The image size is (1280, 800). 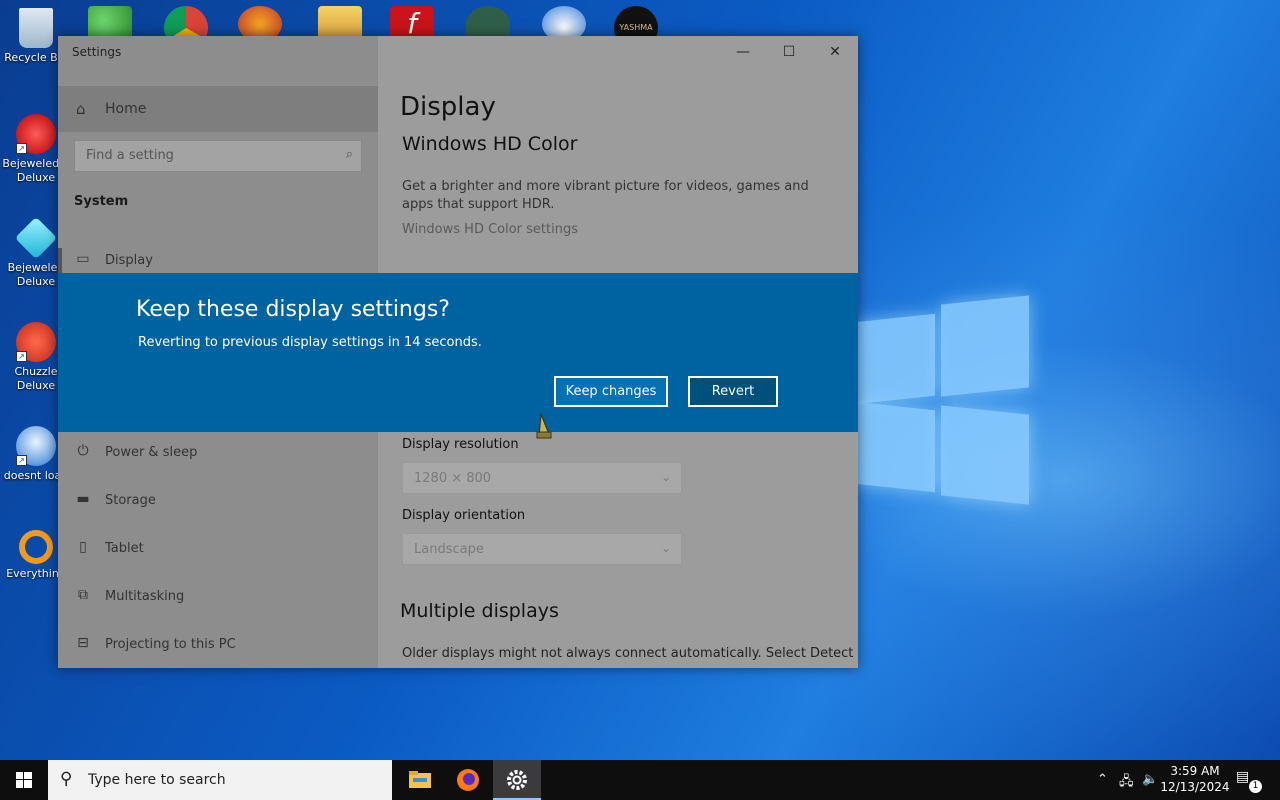 I want to click on storage-icon: ▬, so click(x=83, y=499).